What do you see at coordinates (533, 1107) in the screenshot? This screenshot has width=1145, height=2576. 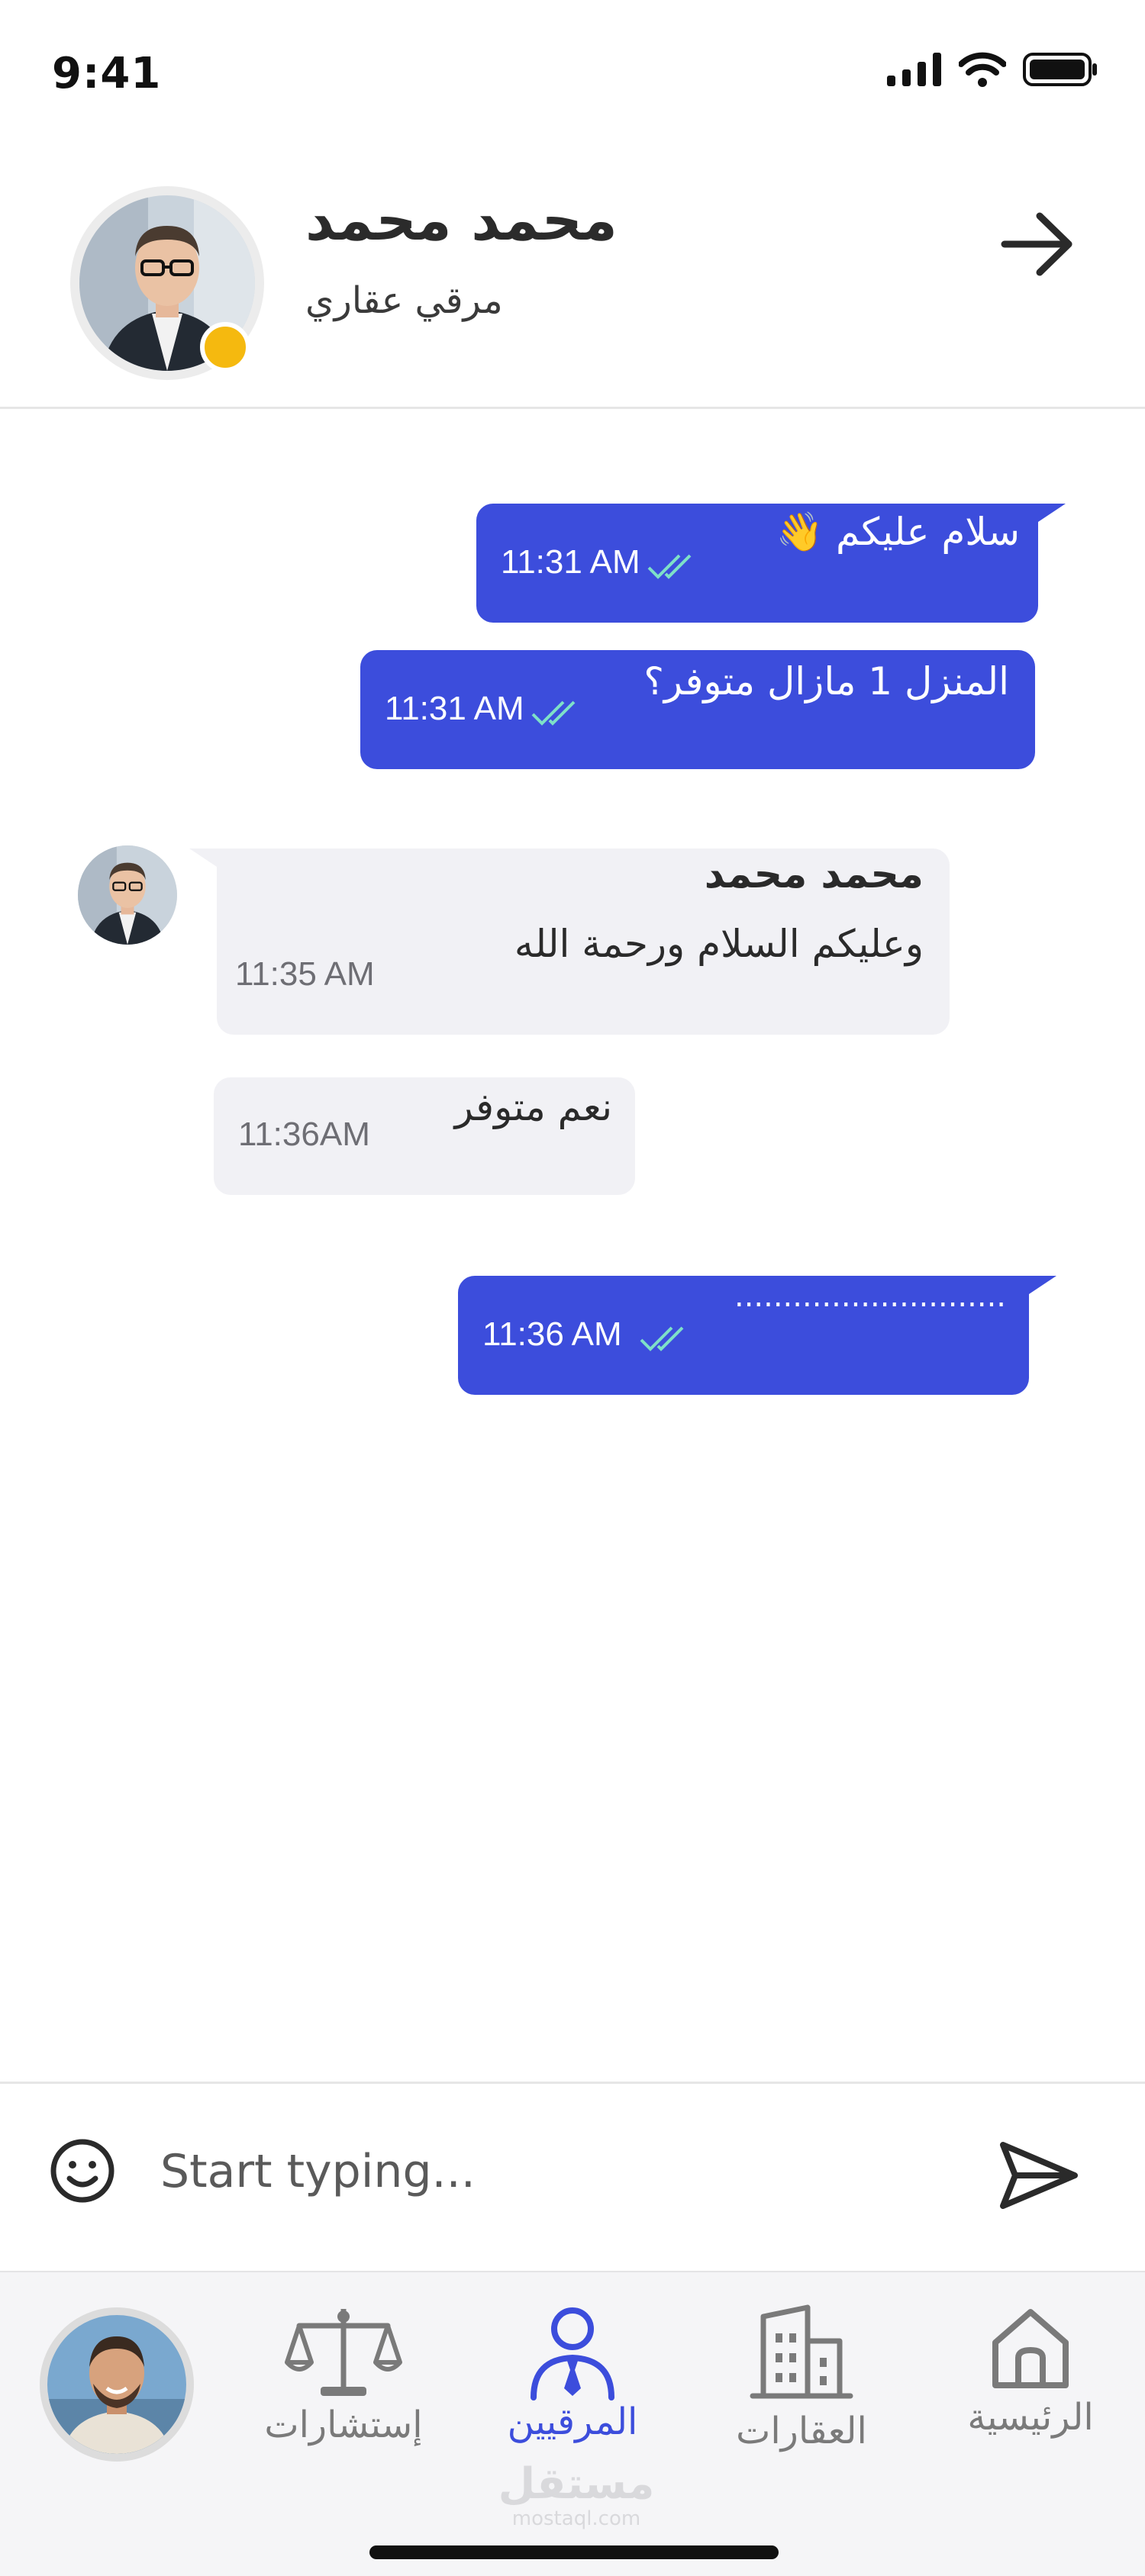 I see `message-text: نعم متوفر` at bounding box center [533, 1107].